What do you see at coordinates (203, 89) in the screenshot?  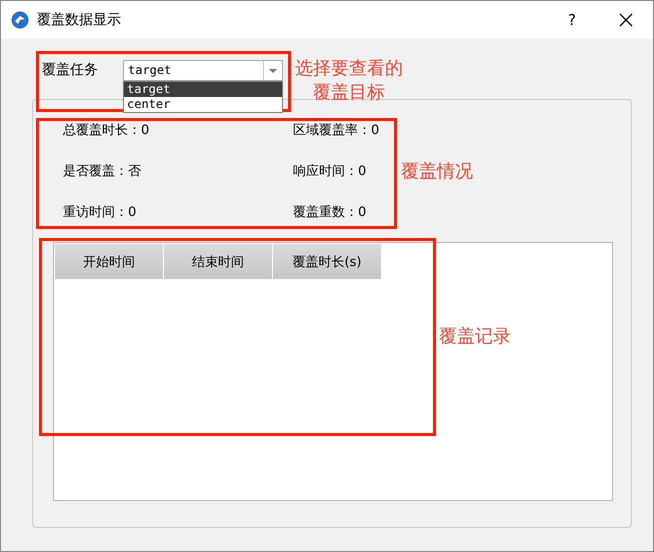 I see `dropdown-option: target` at bounding box center [203, 89].